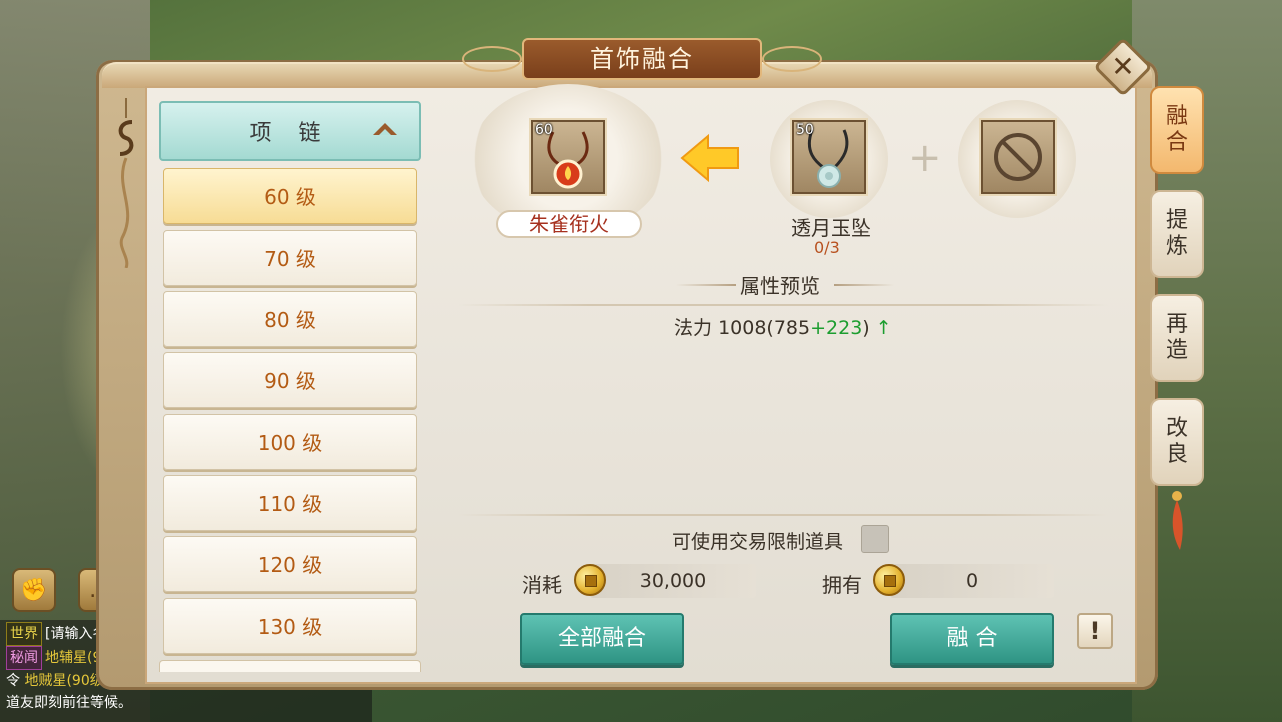 Image resolution: width=1282 pixels, height=722 pixels. What do you see at coordinates (1177, 520) in the screenshot?
I see `tassel-icon` at bounding box center [1177, 520].